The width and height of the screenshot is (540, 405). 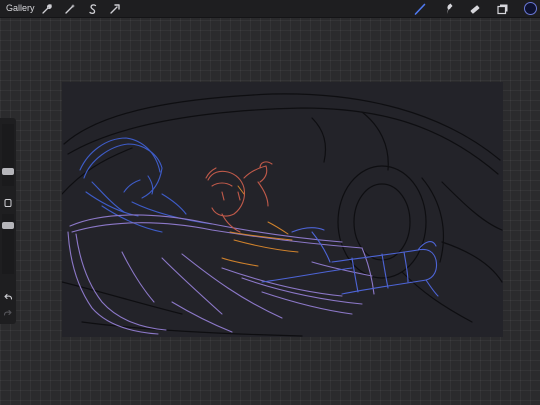 I want to click on sidebar, so click(x=8, y=221).